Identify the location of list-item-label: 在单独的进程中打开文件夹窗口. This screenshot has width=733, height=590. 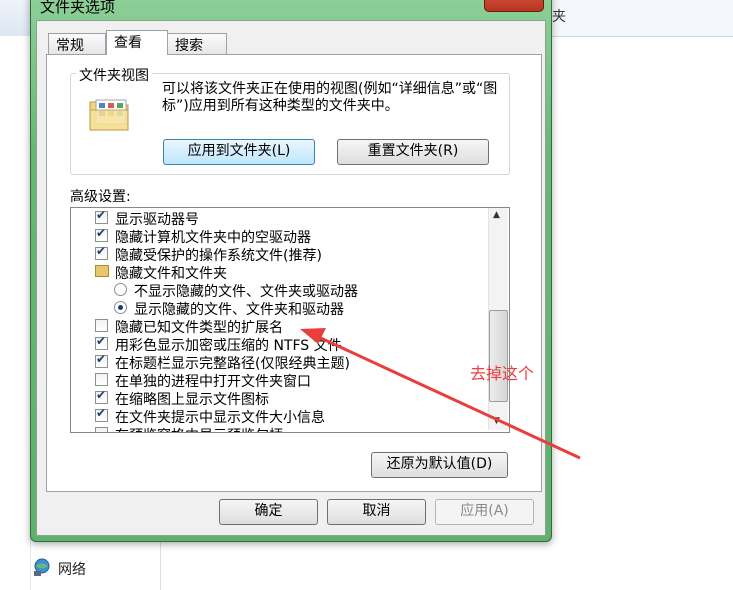
(213, 382).